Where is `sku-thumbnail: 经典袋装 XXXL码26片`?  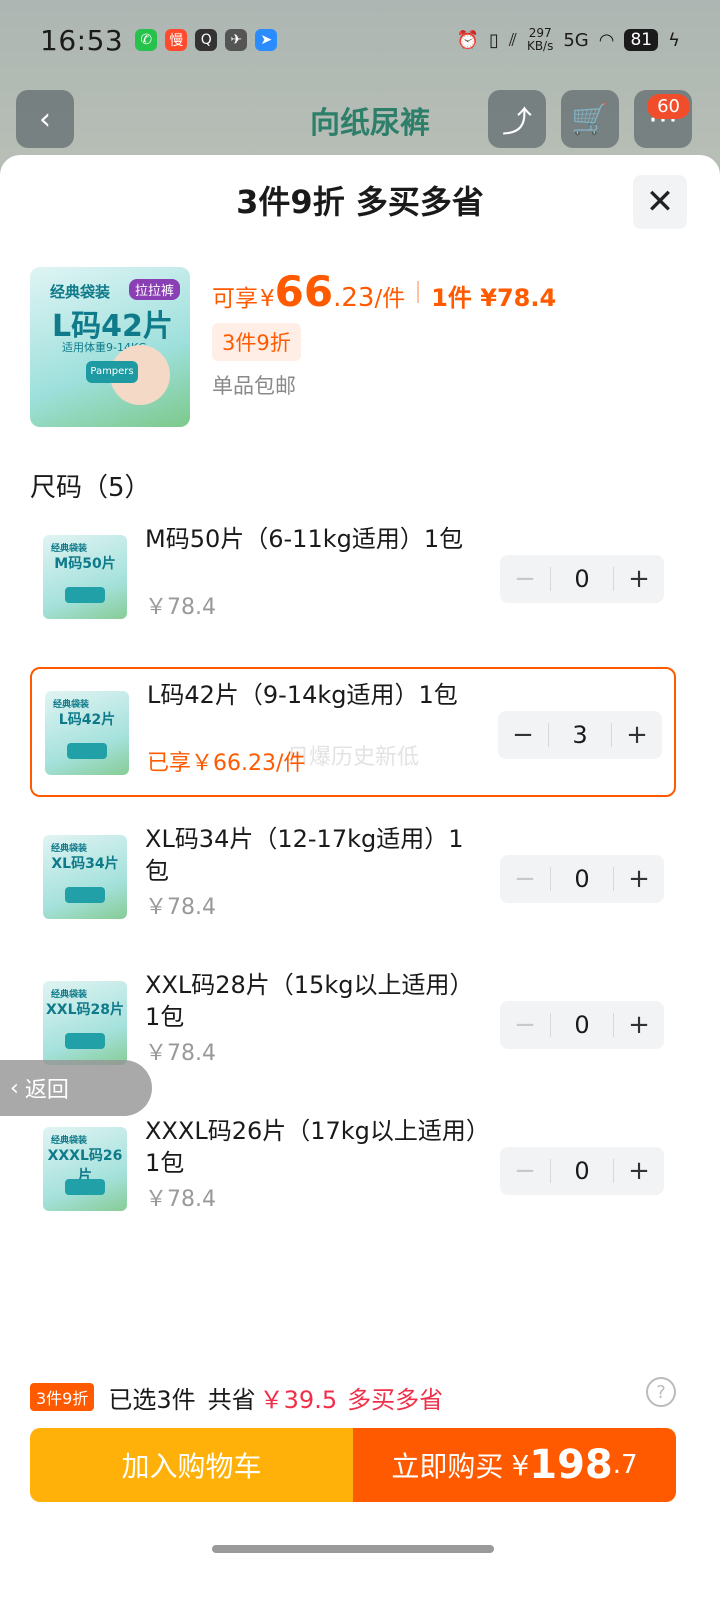 sku-thumbnail: 经典袋装 XXXL码26片 is located at coordinates (85, 1169).